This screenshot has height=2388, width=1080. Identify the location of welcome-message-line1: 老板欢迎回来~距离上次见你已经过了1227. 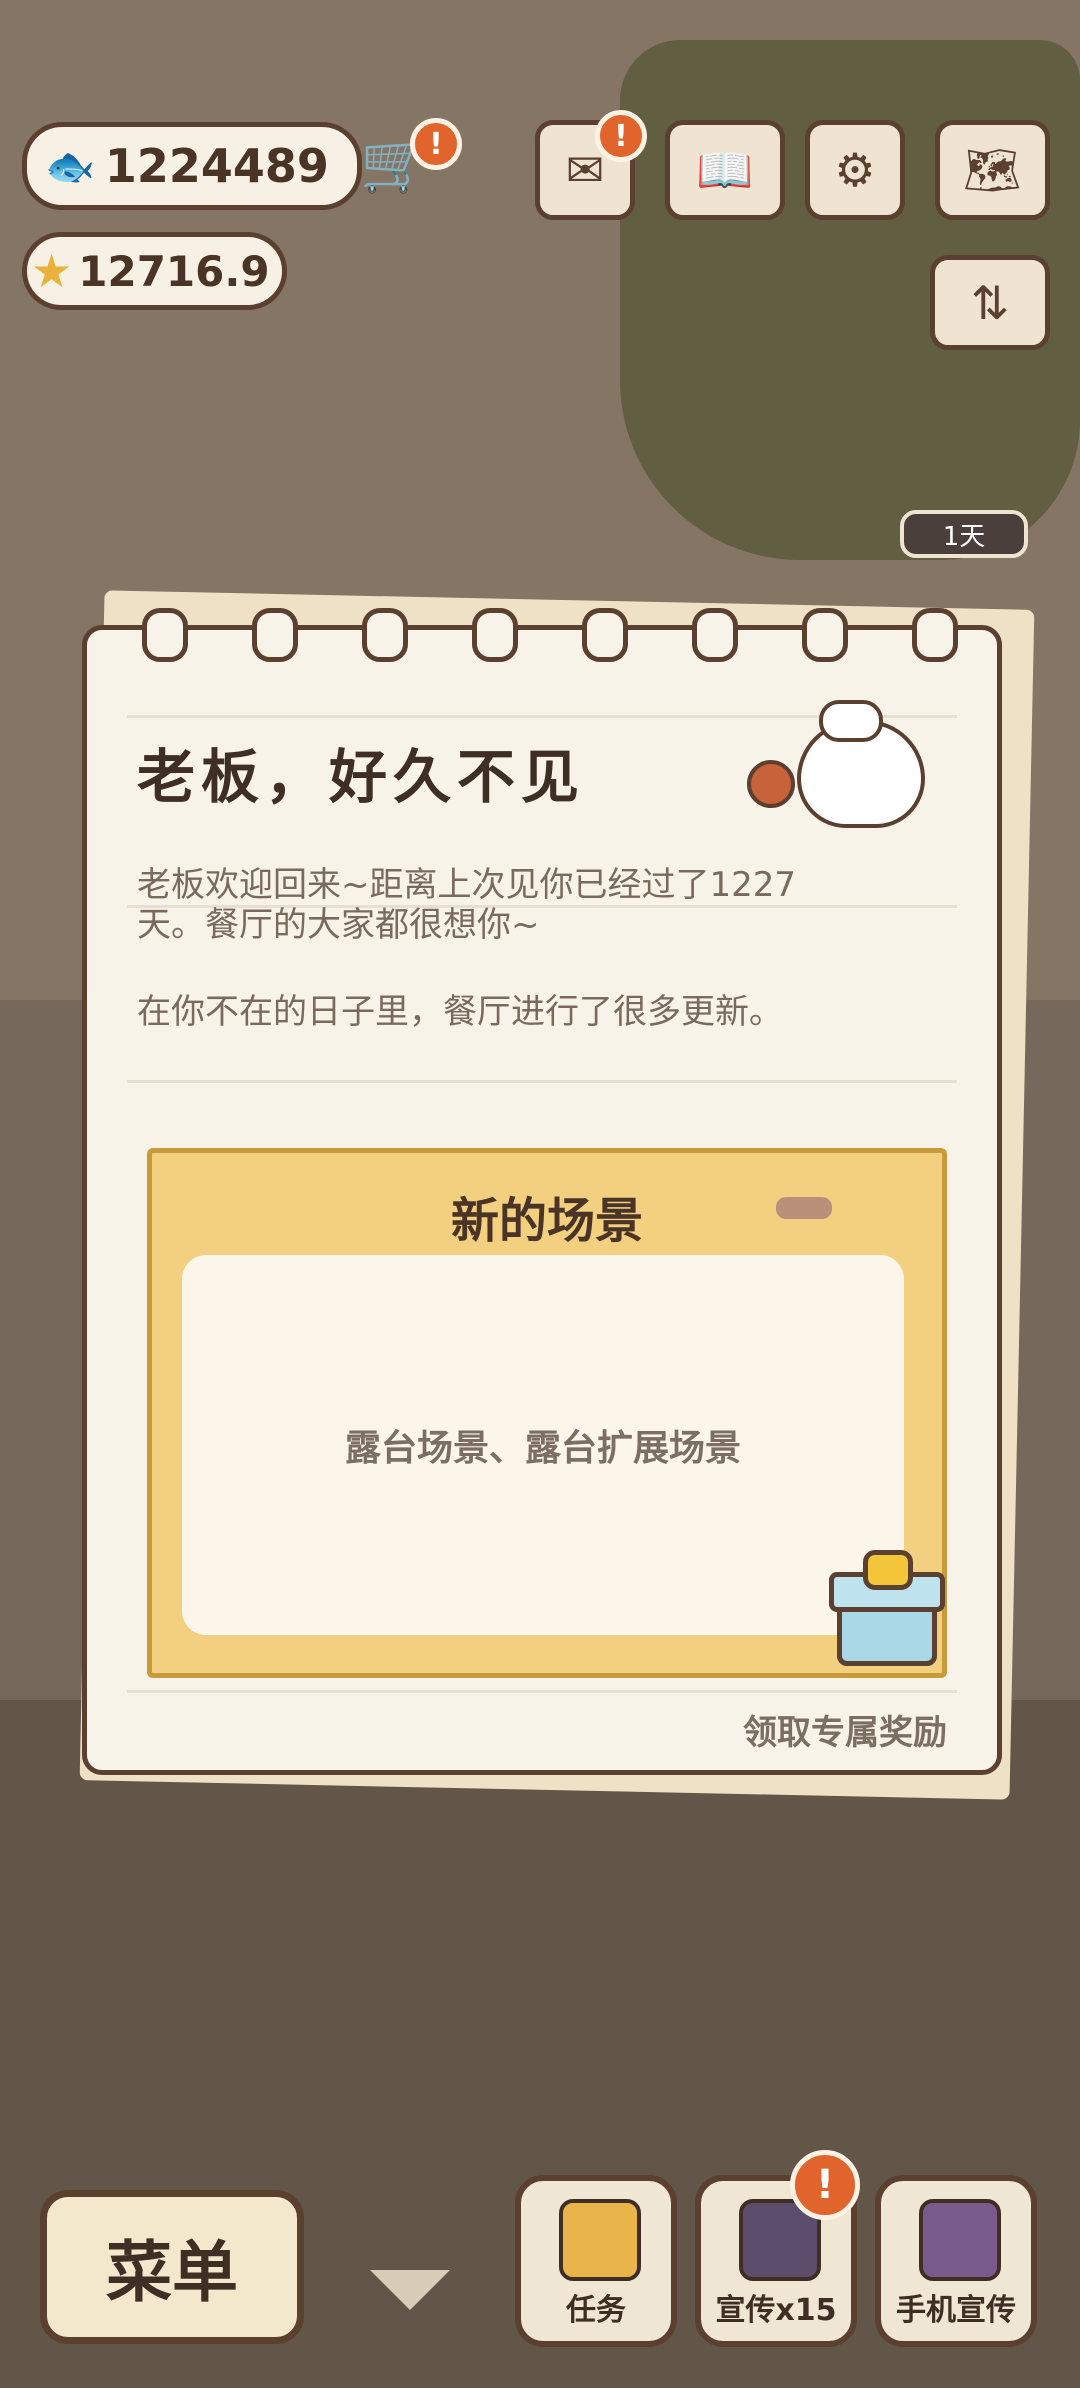
(467, 885).